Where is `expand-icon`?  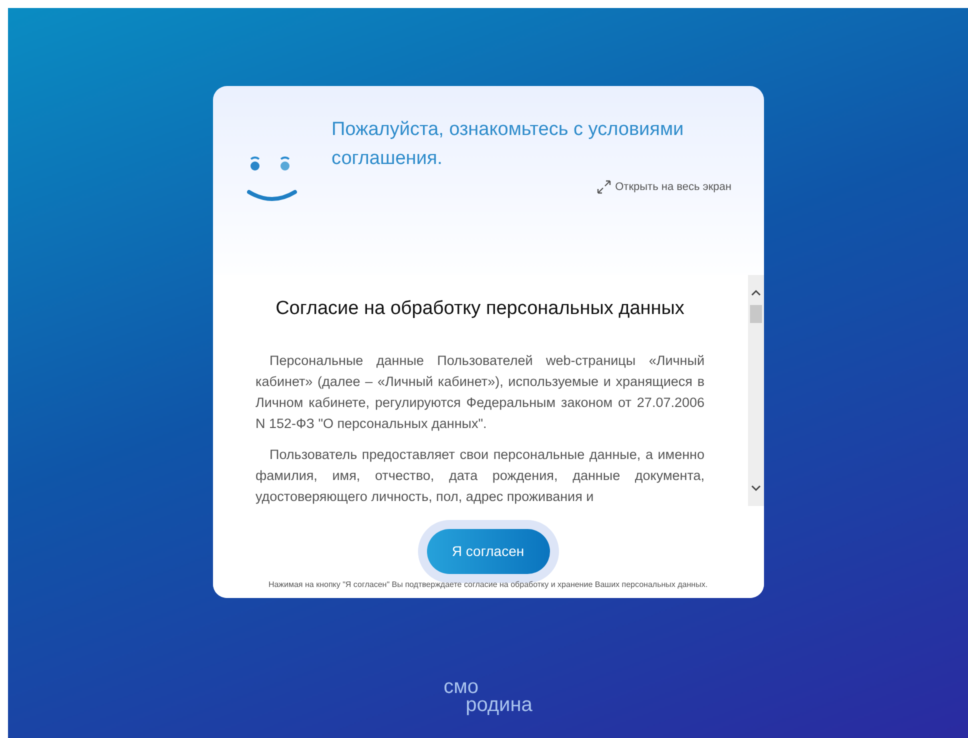 expand-icon is located at coordinates (604, 187).